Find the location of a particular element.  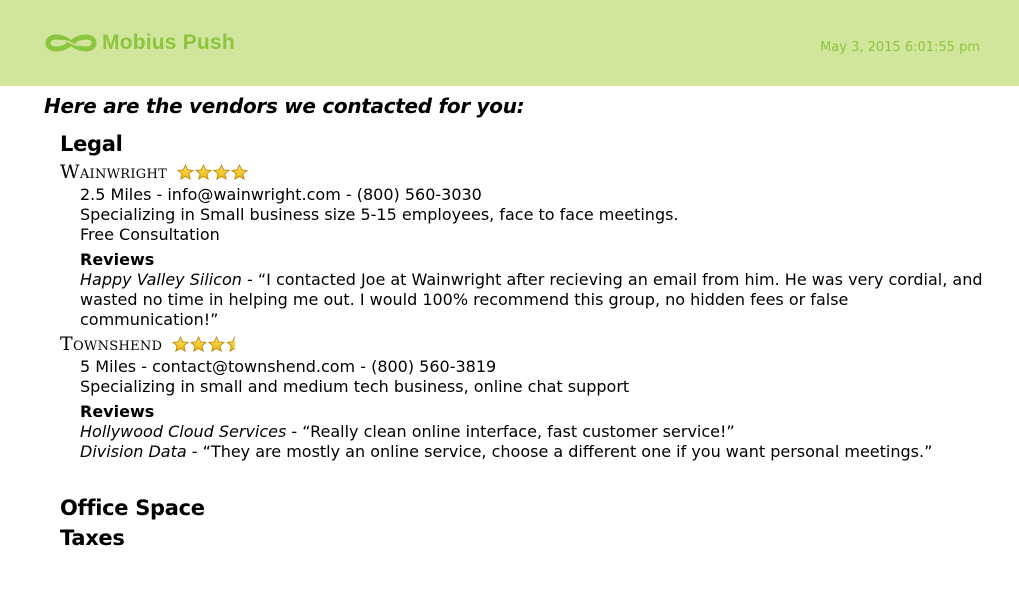

category-title-legal: Legal is located at coordinates (91, 144).